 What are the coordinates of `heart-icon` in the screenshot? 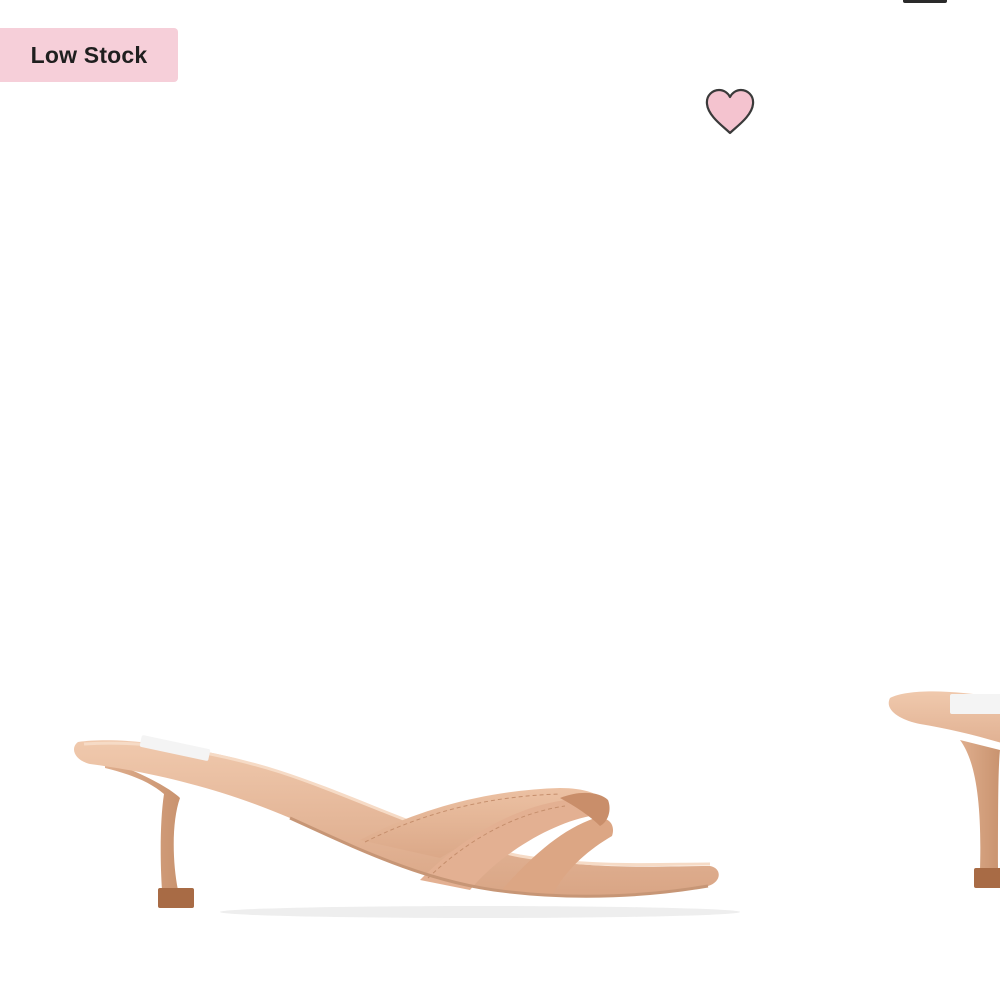 It's located at (730, 111).